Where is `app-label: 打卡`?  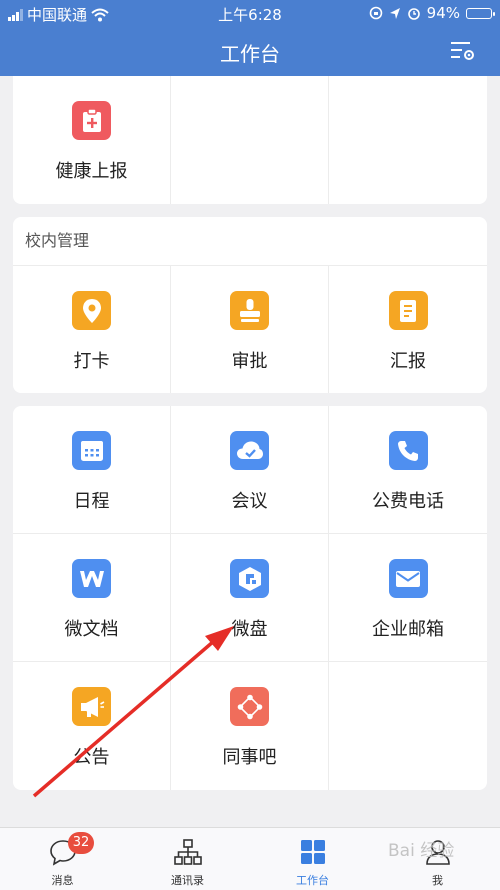 app-label: 打卡 is located at coordinates (91, 361).